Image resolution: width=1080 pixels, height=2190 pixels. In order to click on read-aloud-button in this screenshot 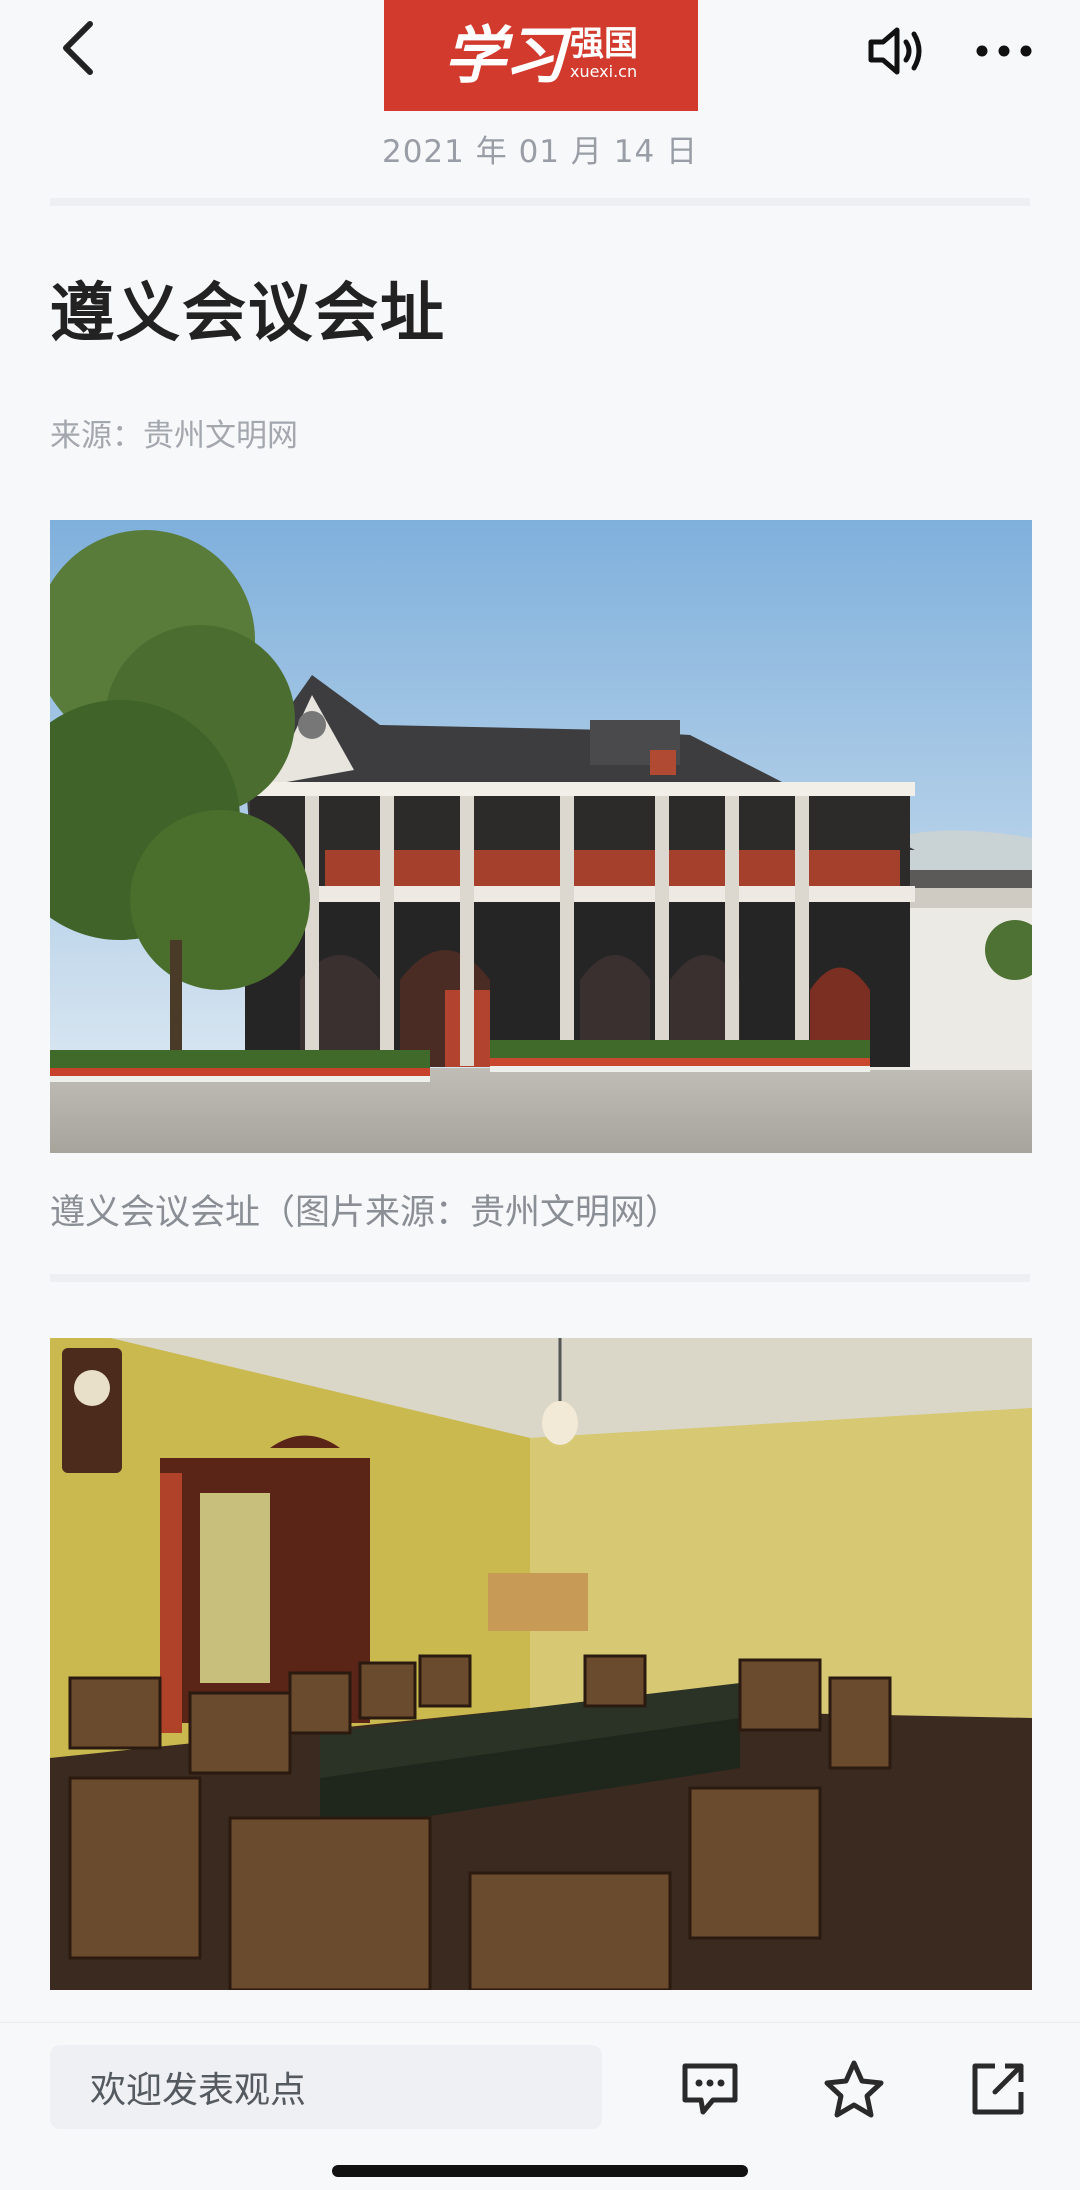, I will do `click(896, 51)`.